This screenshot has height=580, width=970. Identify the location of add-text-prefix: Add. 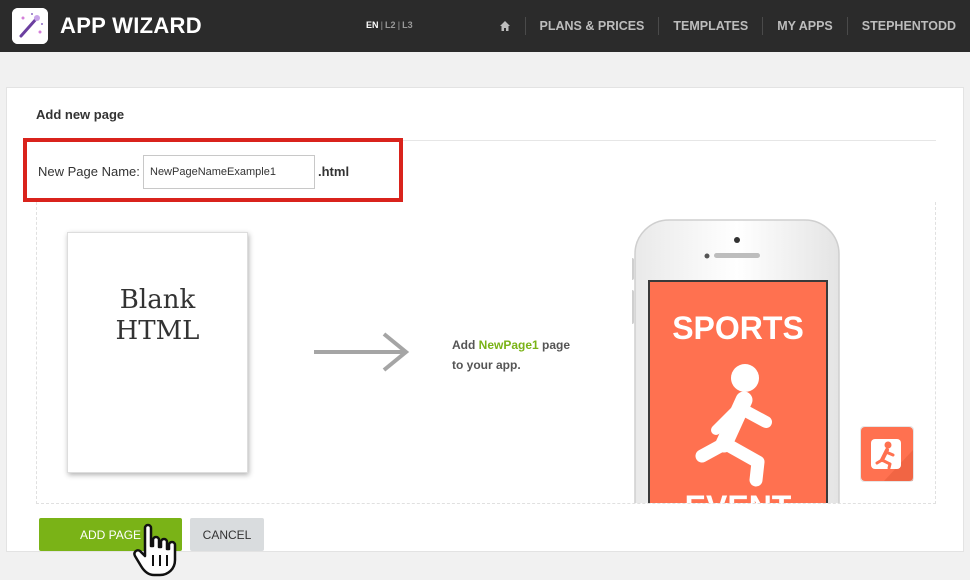
(465, 345).